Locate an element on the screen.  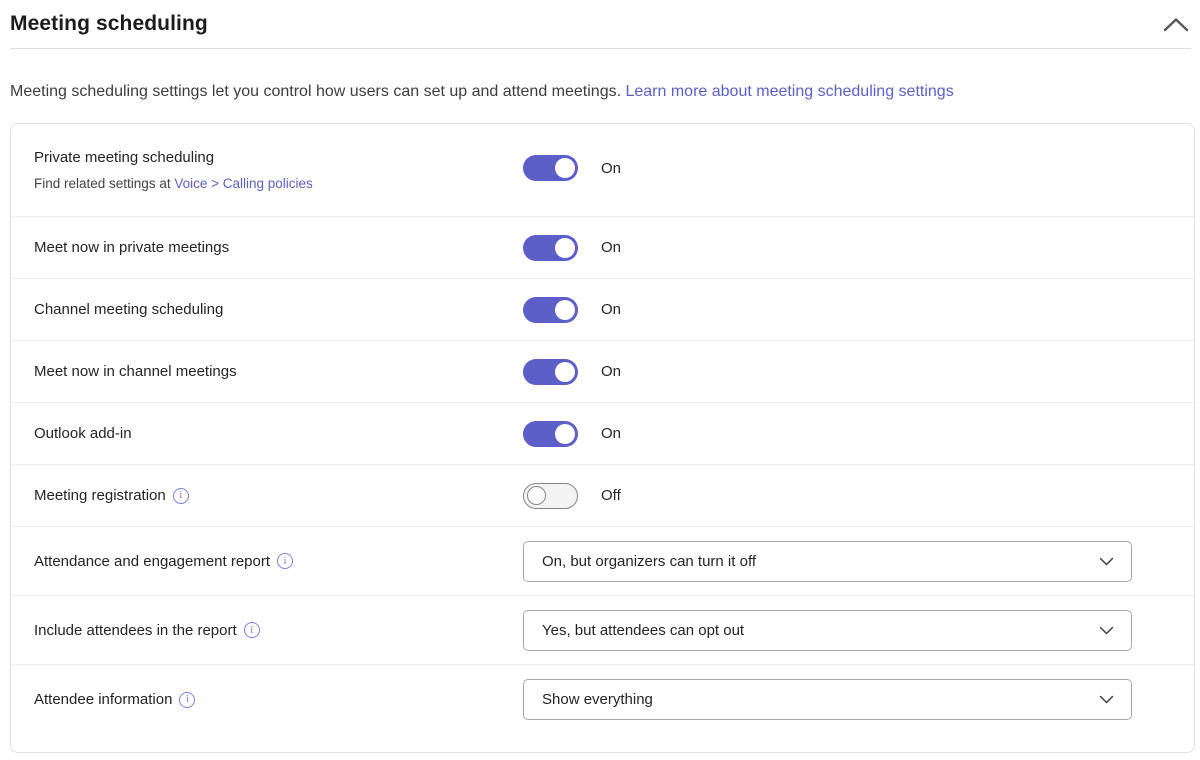
setting-label: Channel meeting scheduling is located at coordinates (129, 309).